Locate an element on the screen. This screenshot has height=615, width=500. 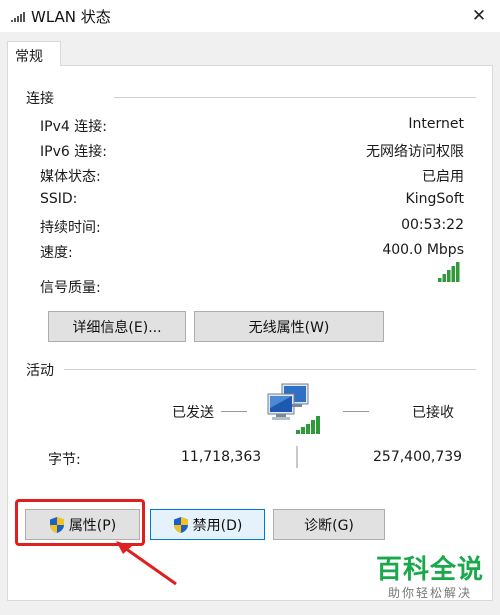
received-dash is located at coordinates (356, 411).